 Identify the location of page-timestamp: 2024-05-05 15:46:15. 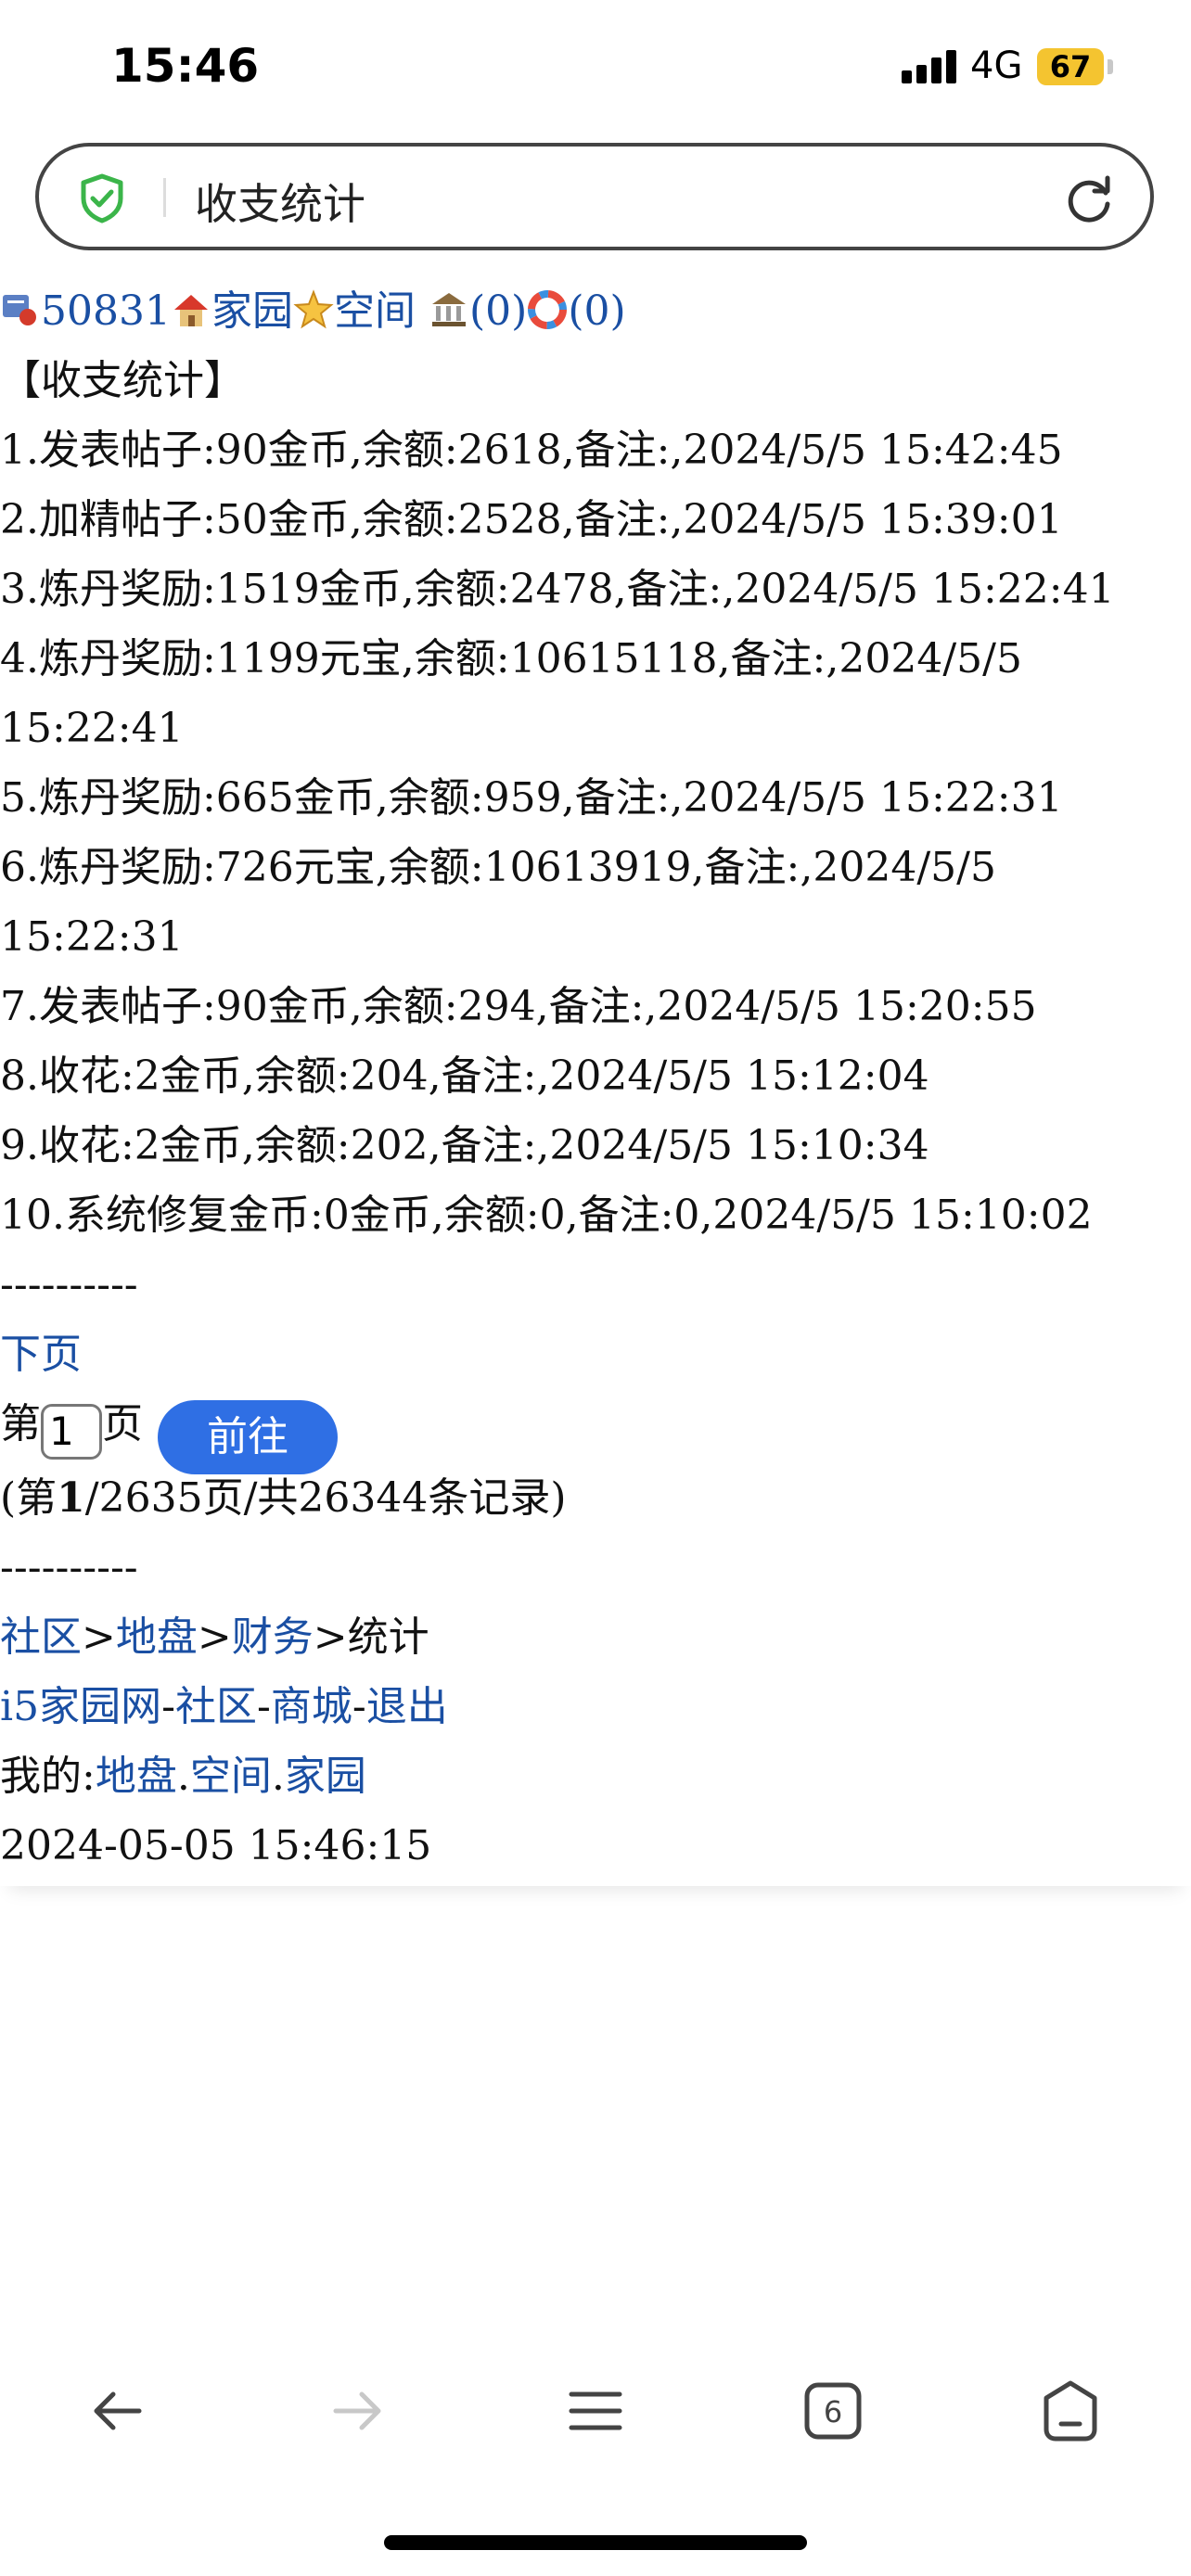
(216, 1846).